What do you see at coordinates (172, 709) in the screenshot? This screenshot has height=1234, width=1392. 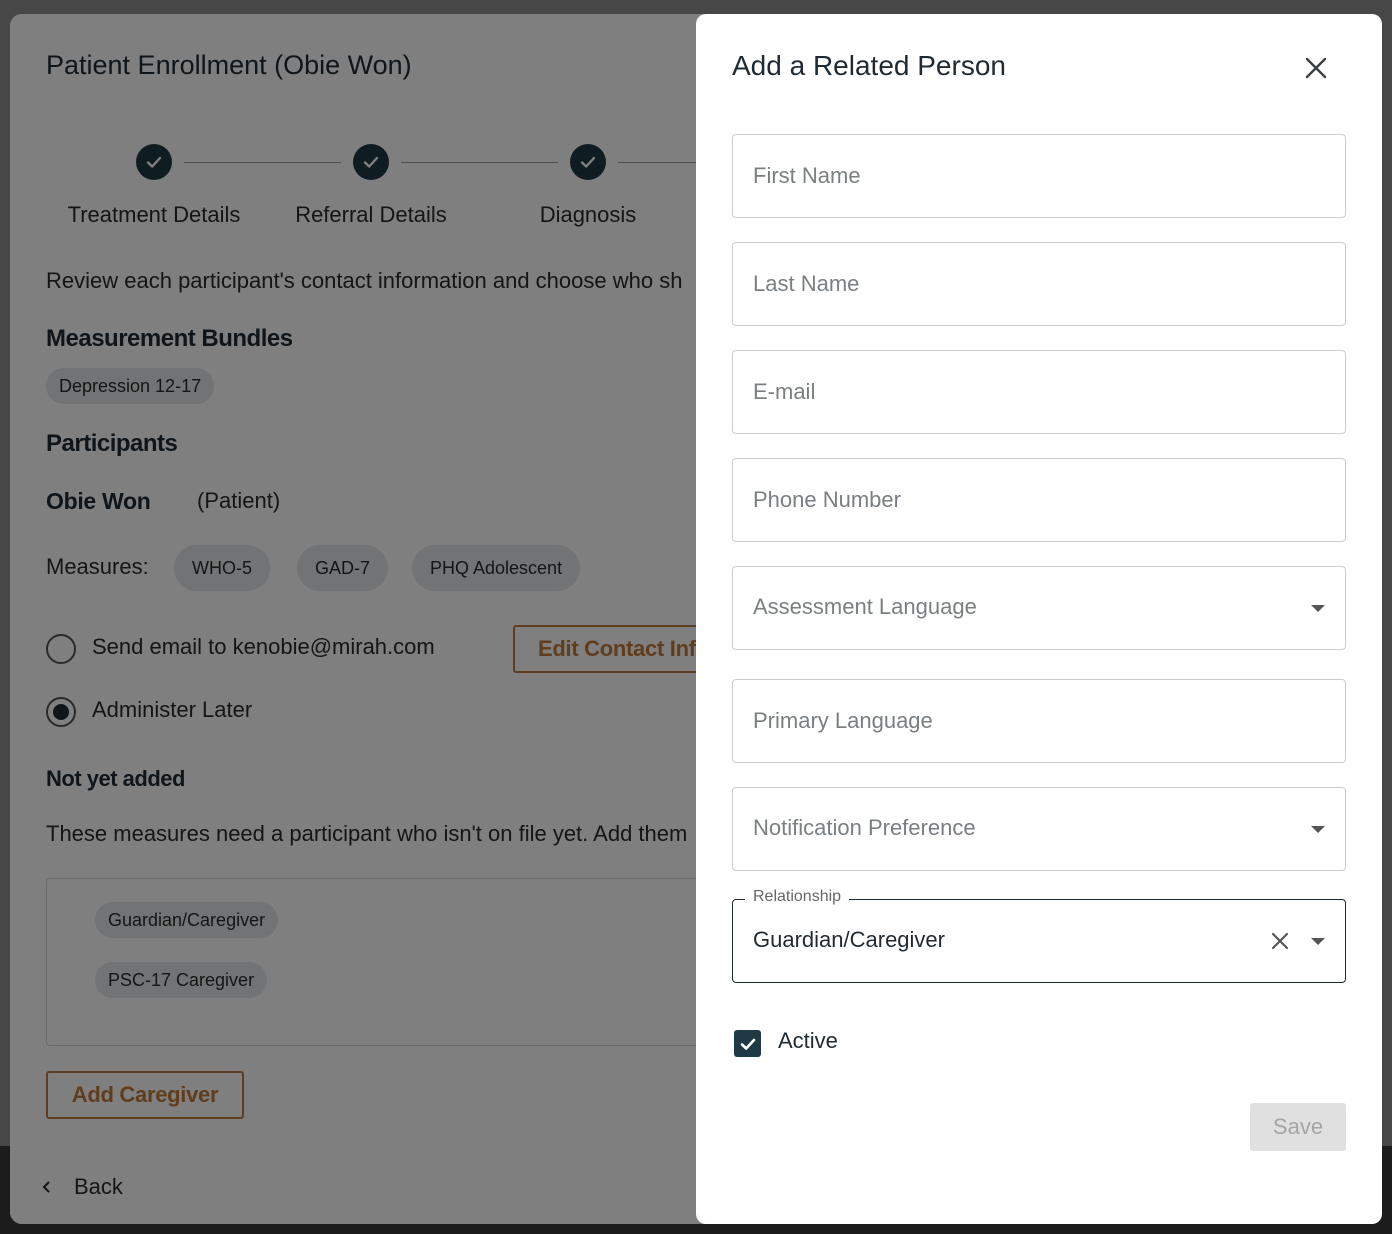 I see `administer-later-label: Administer Later` at bounding box center [172, 709].